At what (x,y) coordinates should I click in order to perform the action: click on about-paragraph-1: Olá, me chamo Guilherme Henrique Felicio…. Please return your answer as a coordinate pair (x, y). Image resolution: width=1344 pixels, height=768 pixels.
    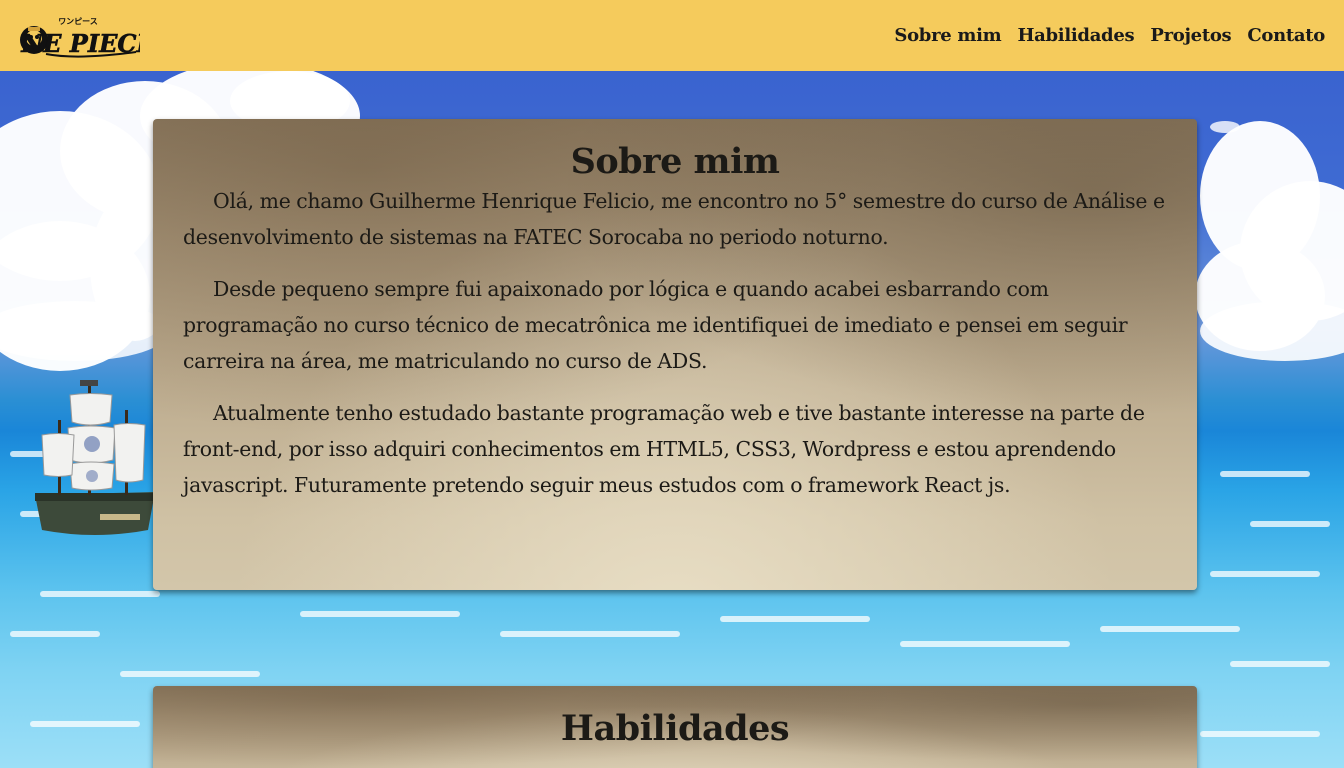
    Looking at the image, I should click on (674, 219).